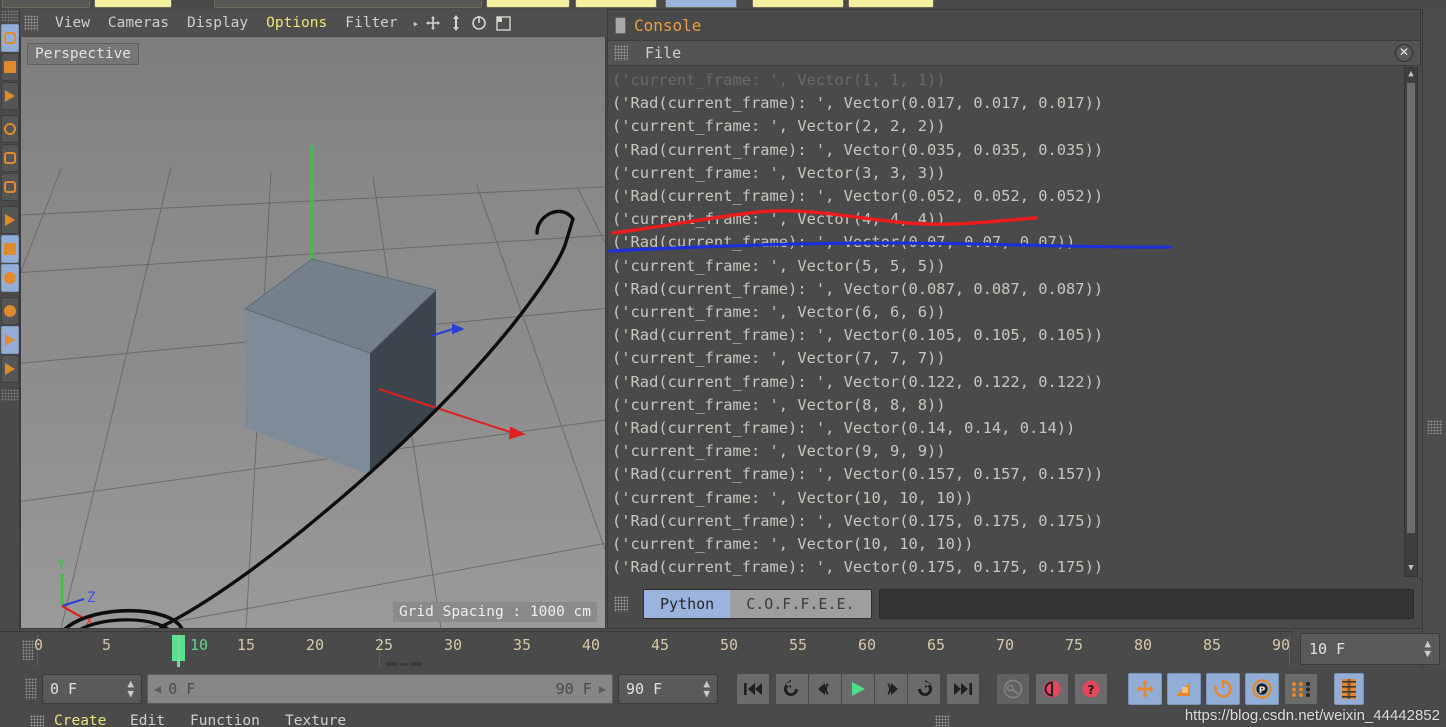 Image resolution: width=1446 pixels, height=727 pixels. Describe the element at coordinates (64, 689) in the screenshot. I see `start-frame-value: 0 F` at that location.